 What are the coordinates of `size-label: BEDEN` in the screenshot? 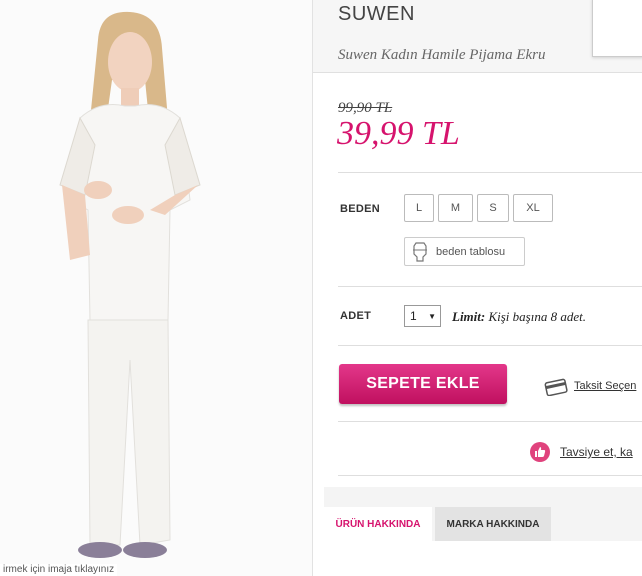 It's located at (360, 209).